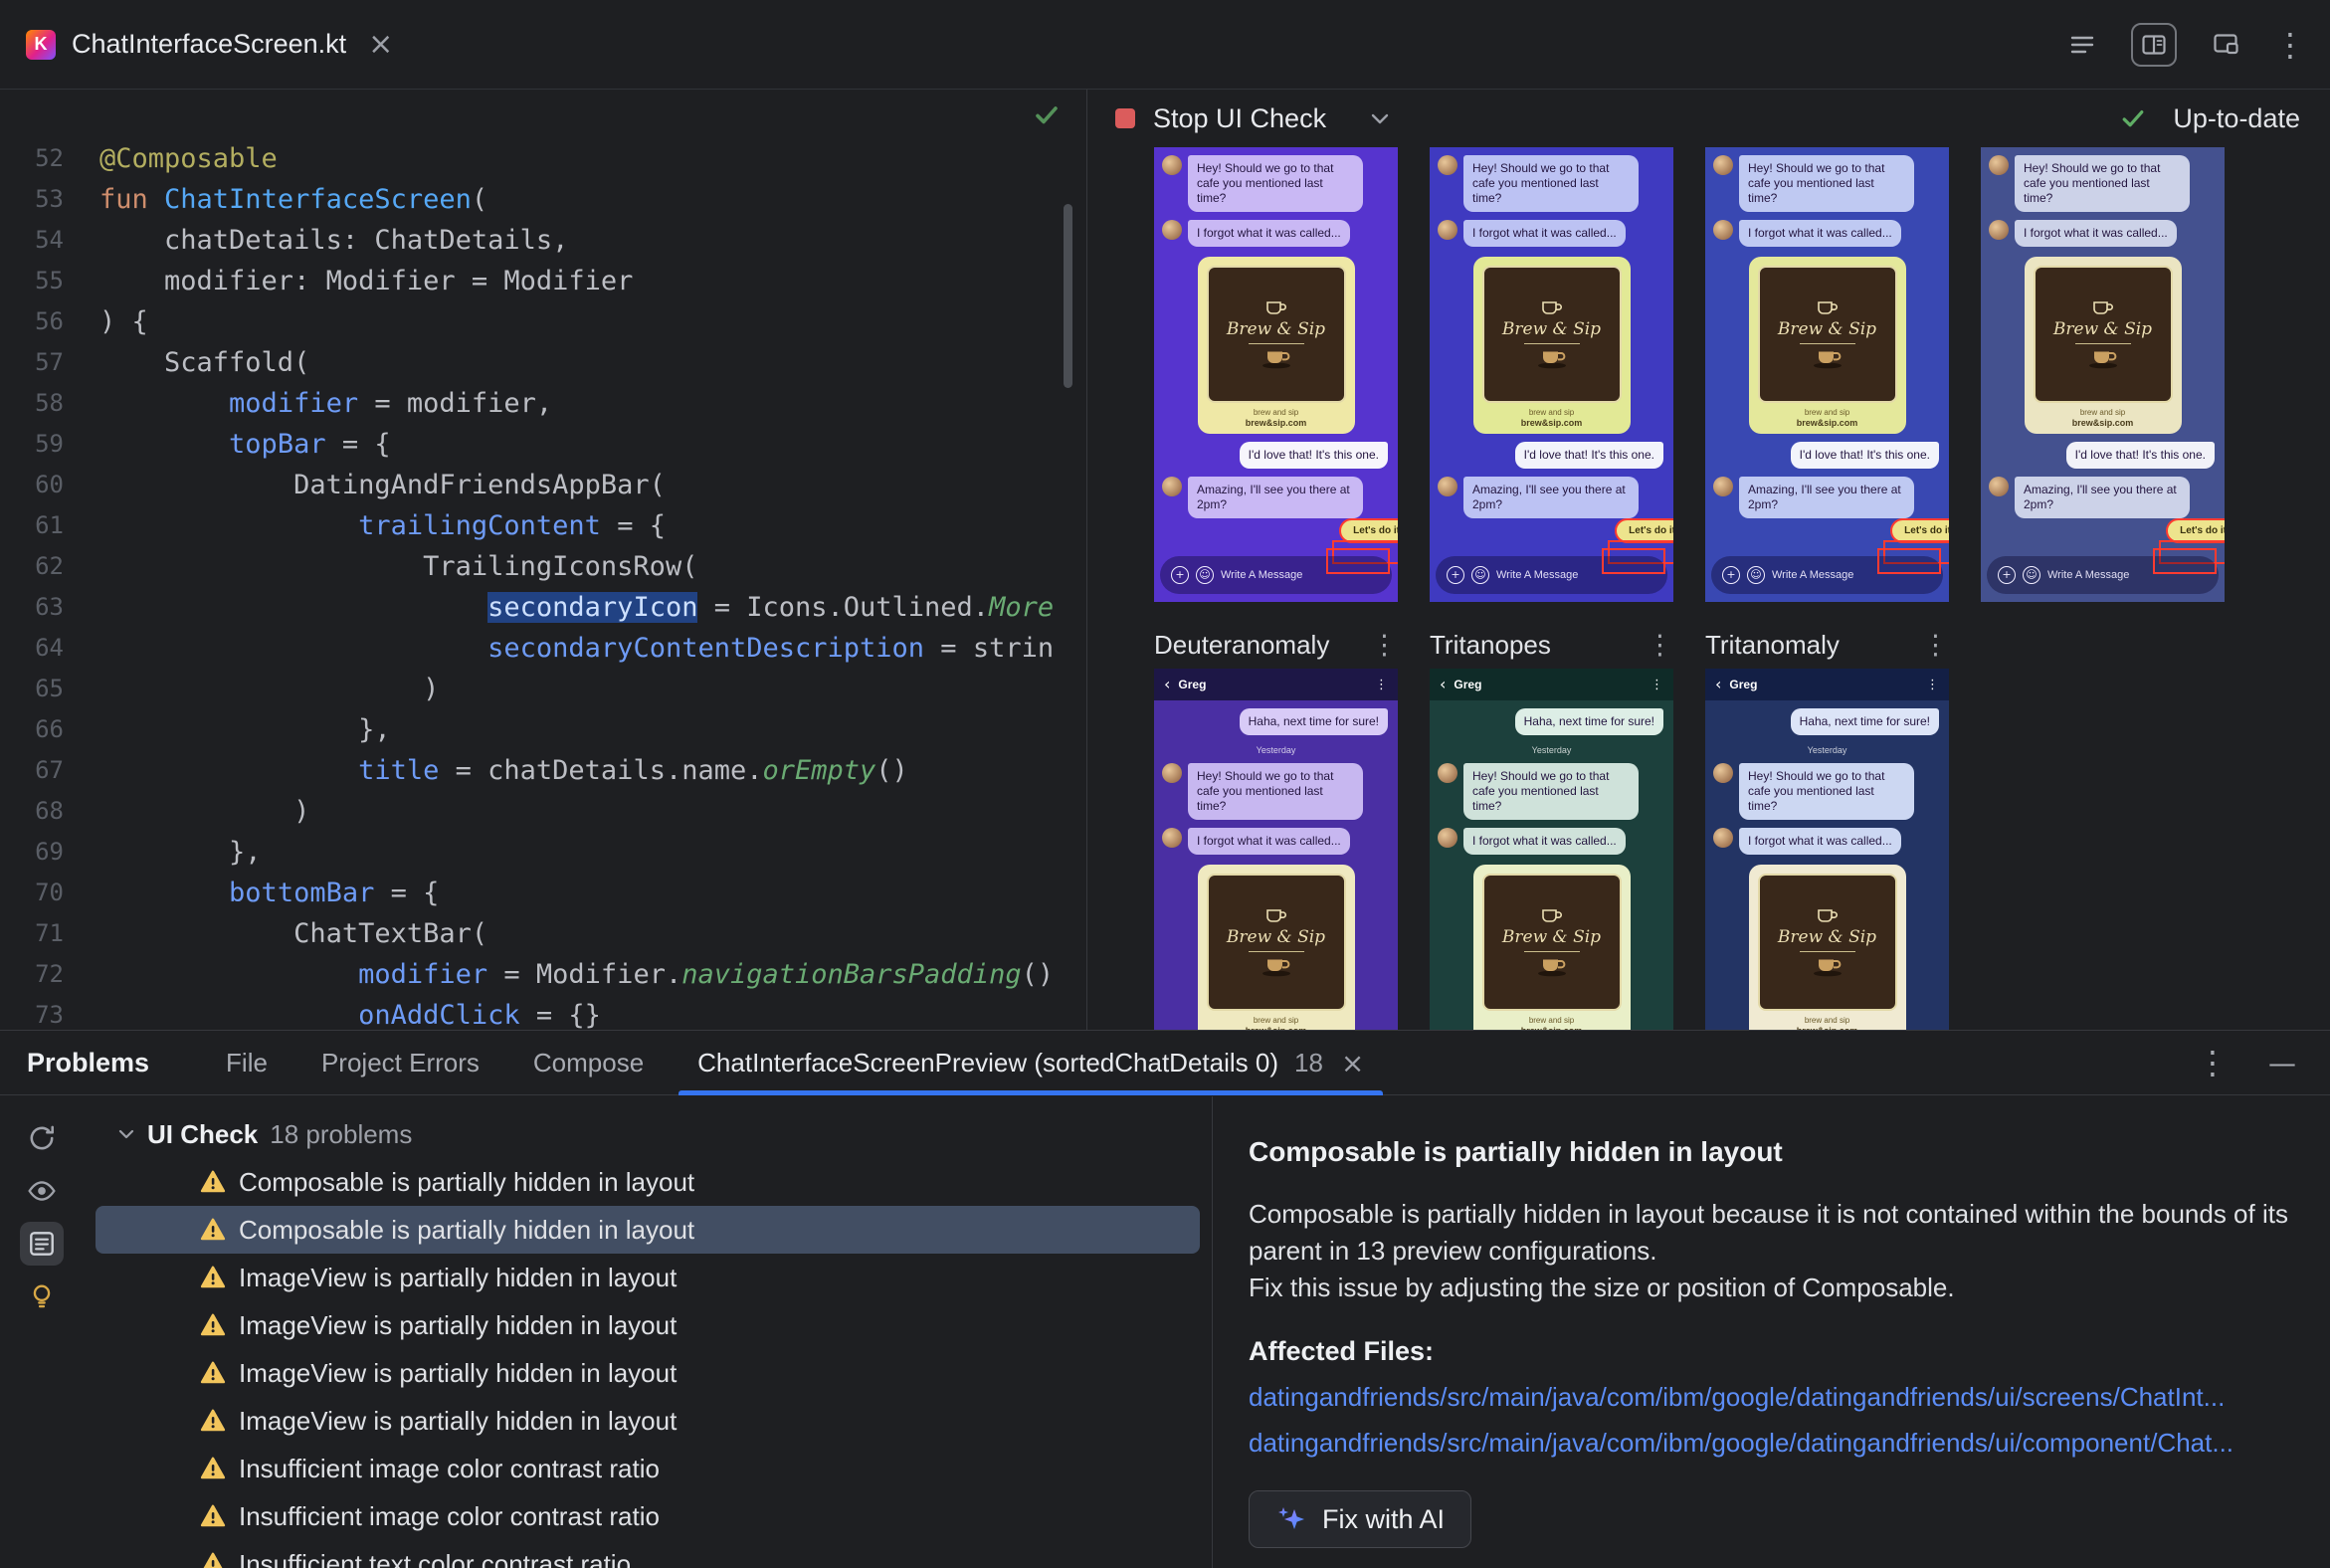  What do you see at coordinates (592, 158) in the screenshot?
I see `code-line: @Composable` at bounding box center [592, 158].